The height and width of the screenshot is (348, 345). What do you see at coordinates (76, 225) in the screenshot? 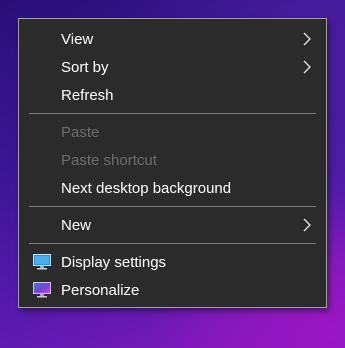
I see `menu-item-label: New` at bounding box center [76, 225].